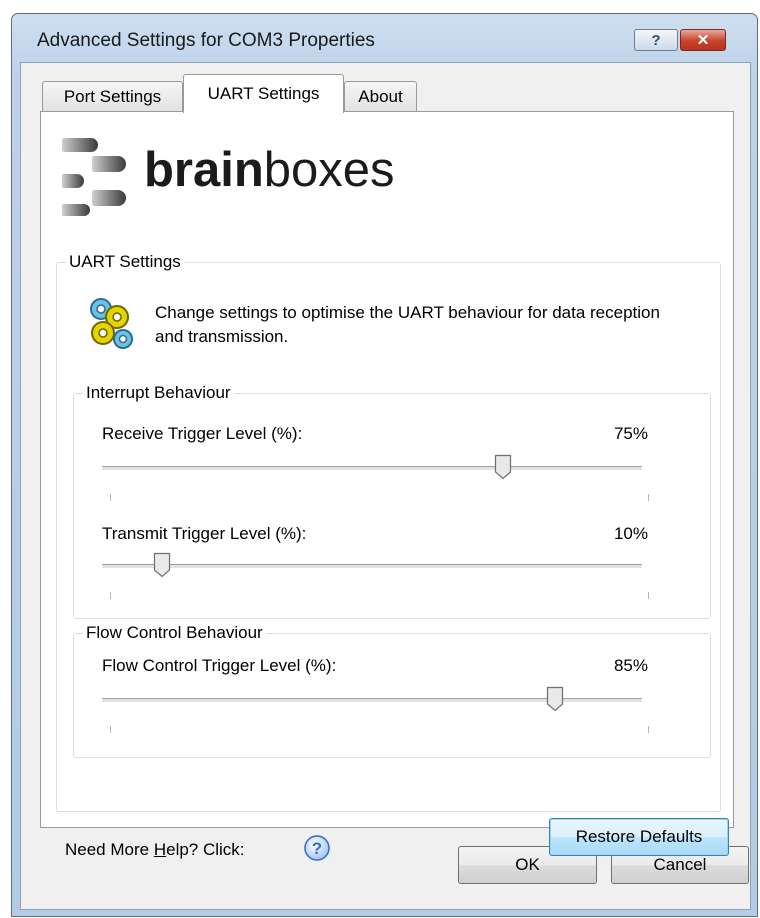 This screenshot has width=760, height=918. What do you see at coordinates (630, 433) in the screenshot?
I see `receive-trigger-value: 75%` at bounding box center [630, 433].